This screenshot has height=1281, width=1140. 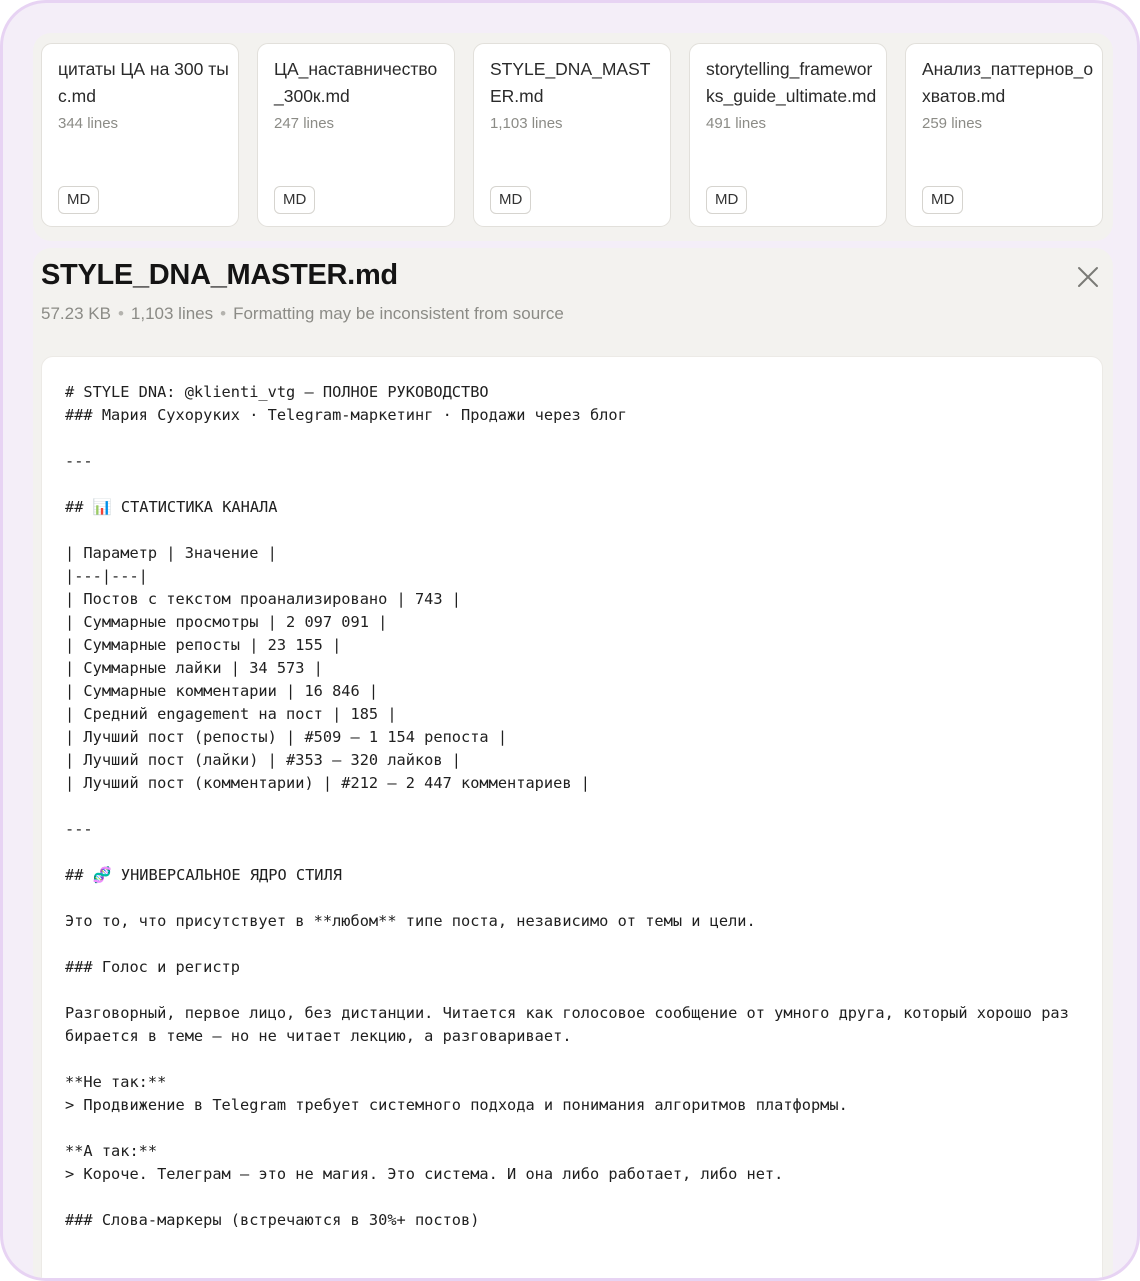 I want to click on close-button, so click(x=1088, y=277).